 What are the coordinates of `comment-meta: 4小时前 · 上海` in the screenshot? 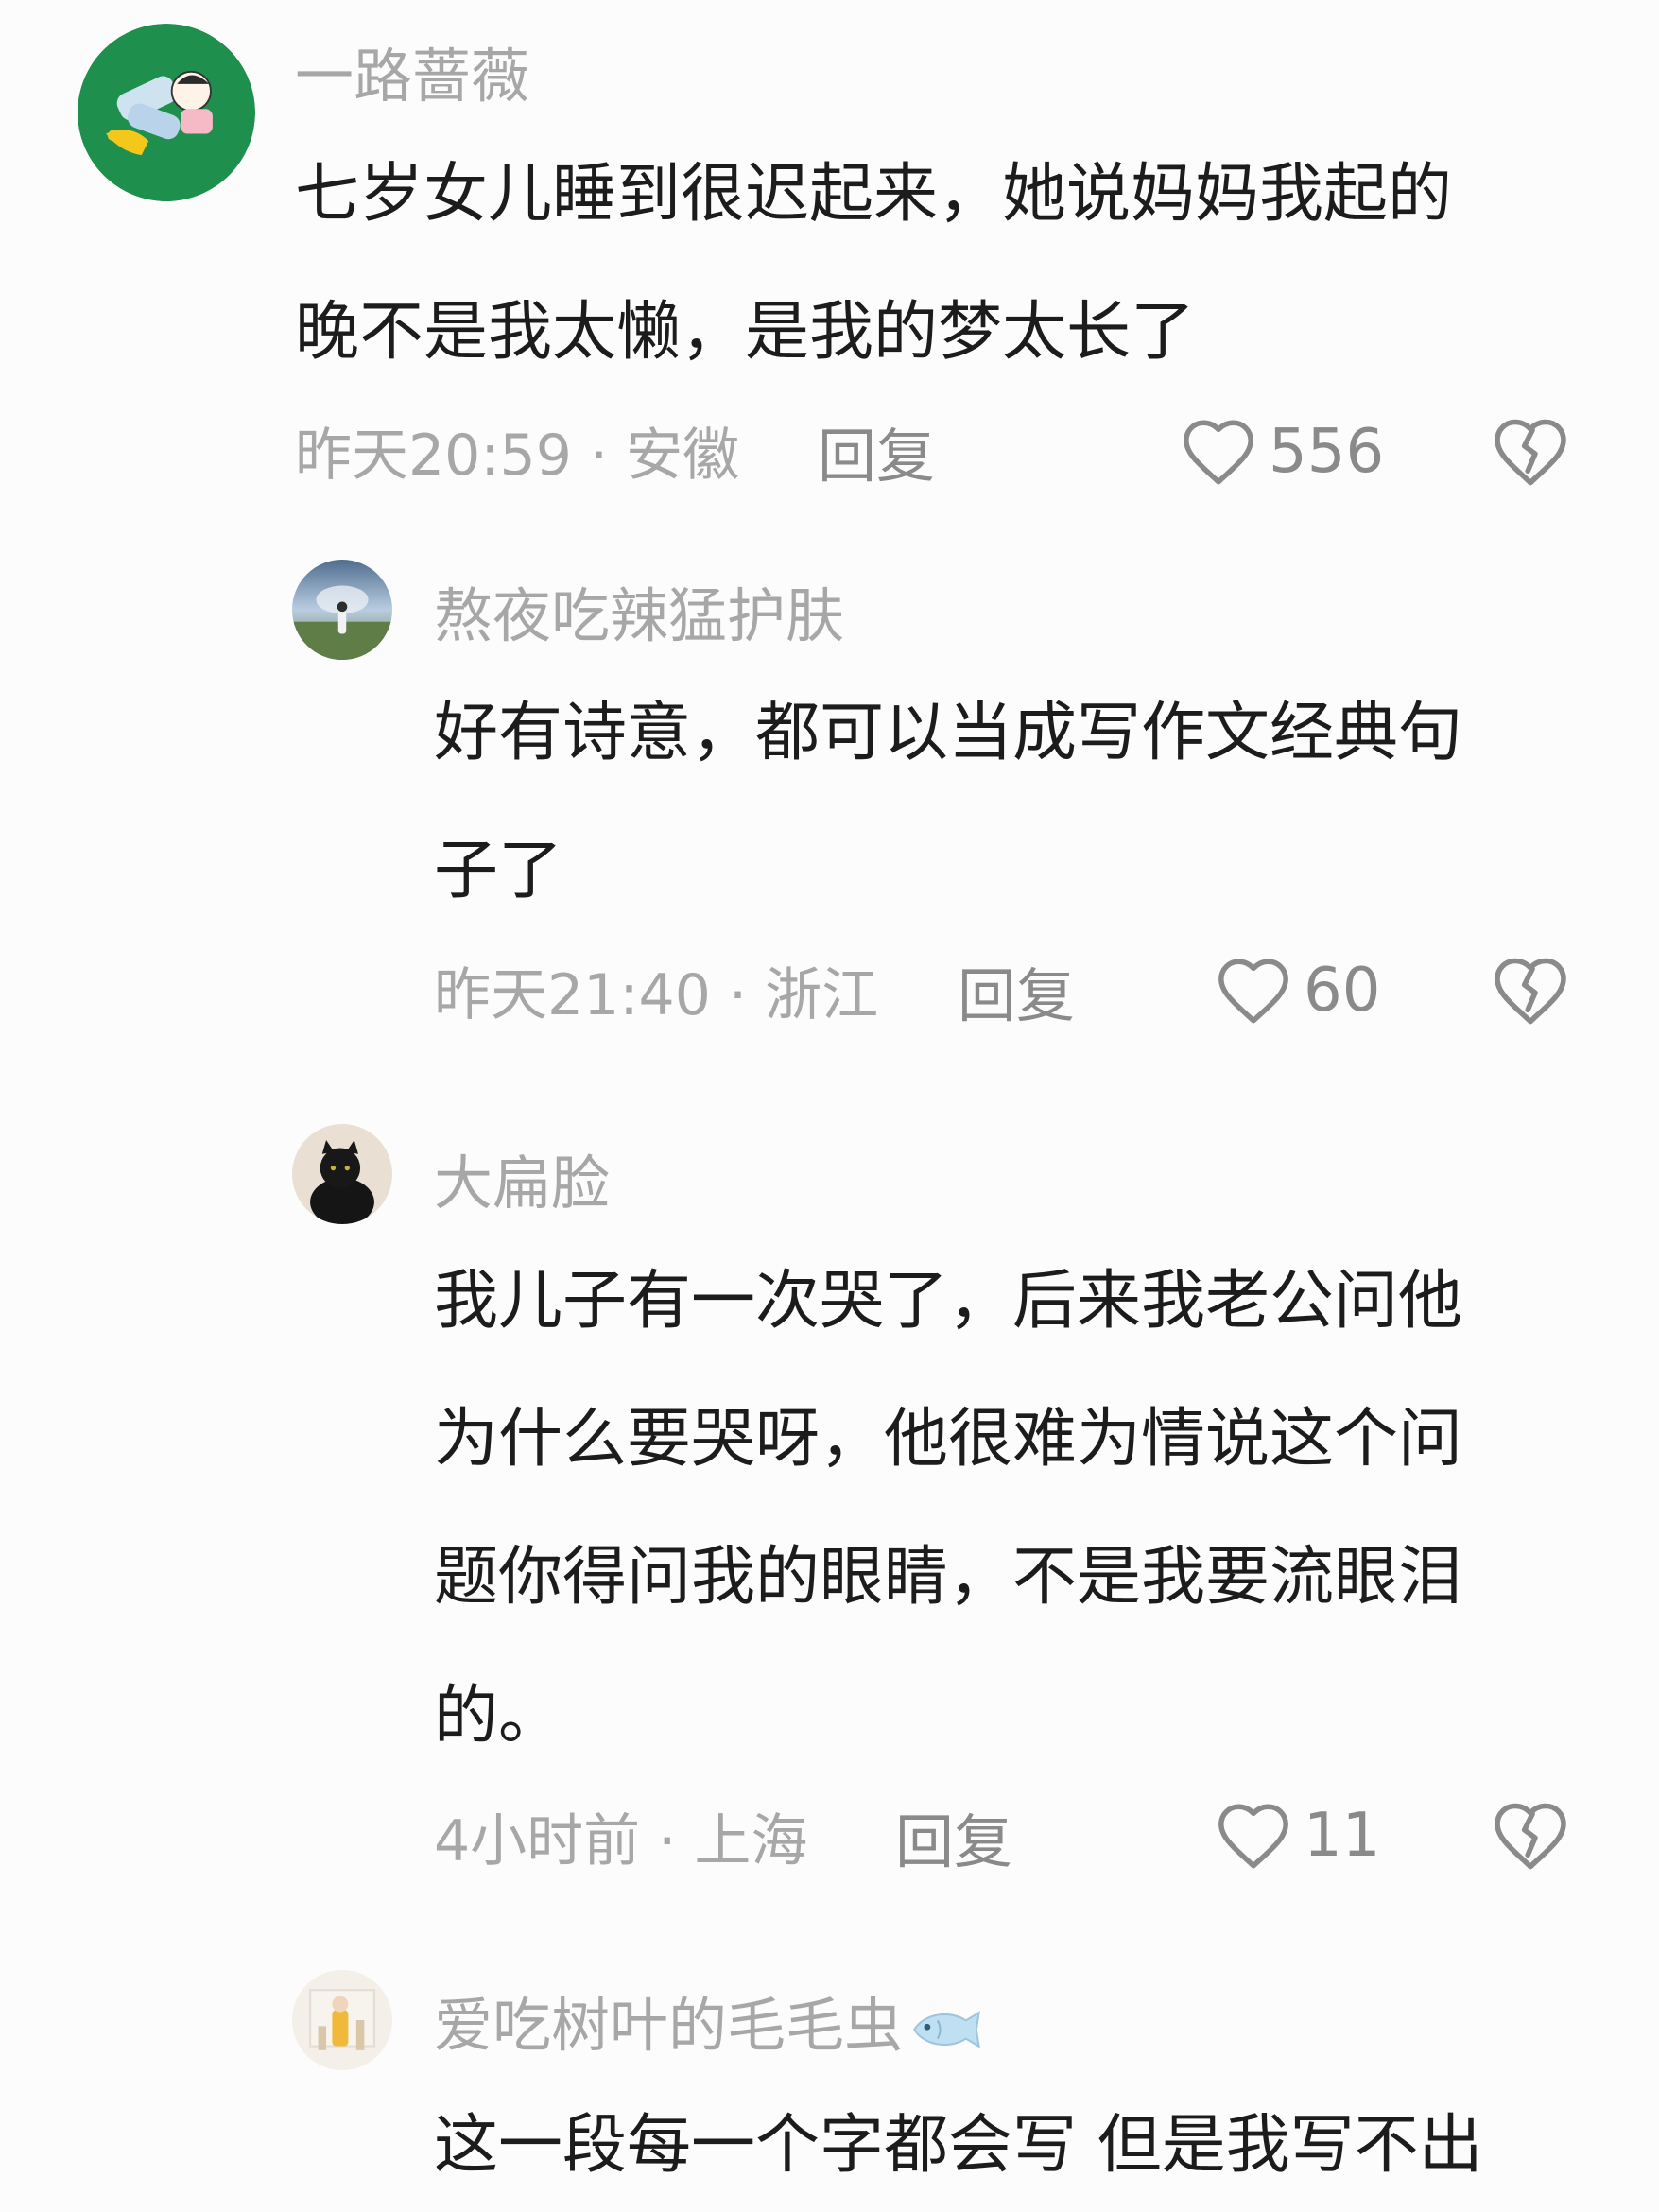 It's located at (621, 1841).